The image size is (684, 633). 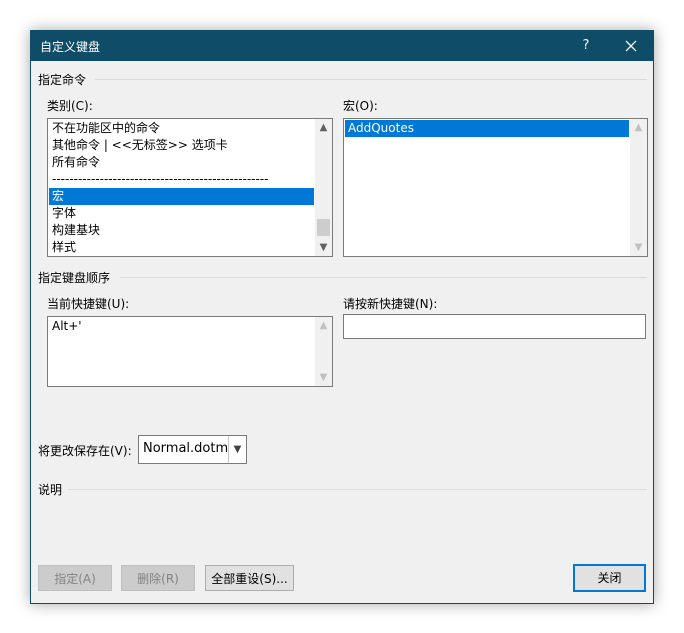 I want to click on category-list-item: 宏, so click(x=181, y=196).